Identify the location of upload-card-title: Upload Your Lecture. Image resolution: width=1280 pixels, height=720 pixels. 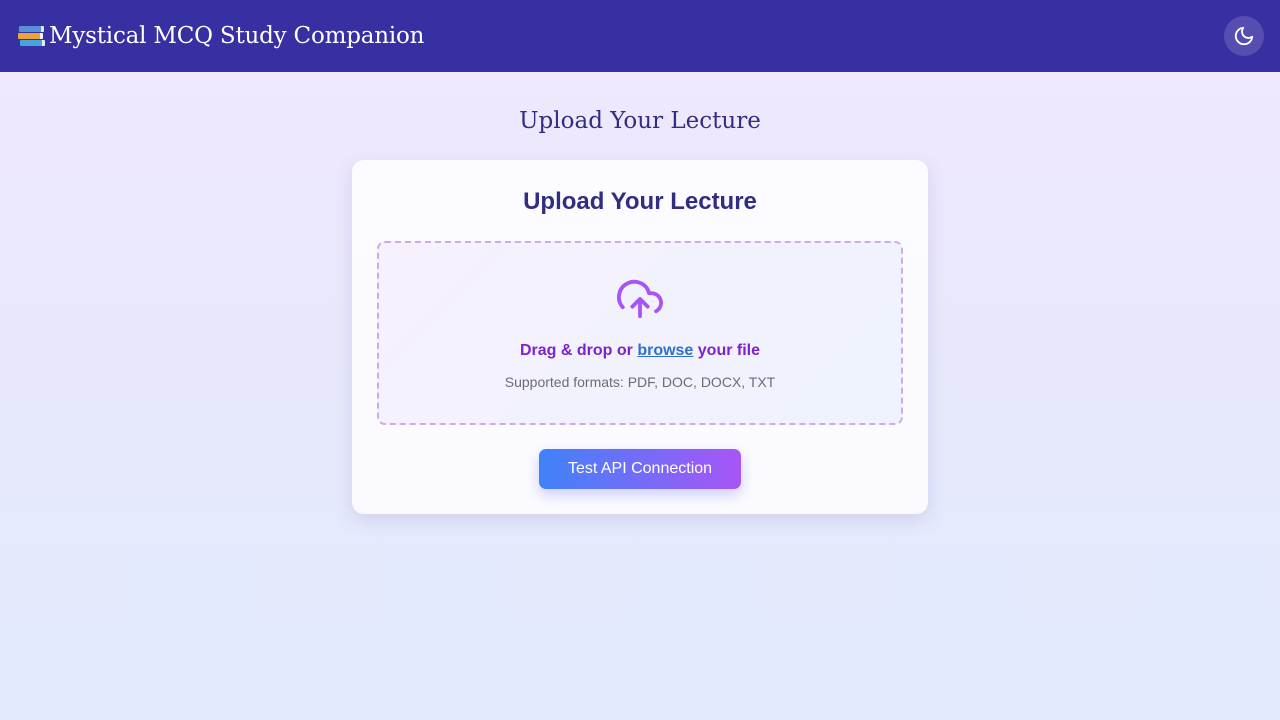
(640, 201).